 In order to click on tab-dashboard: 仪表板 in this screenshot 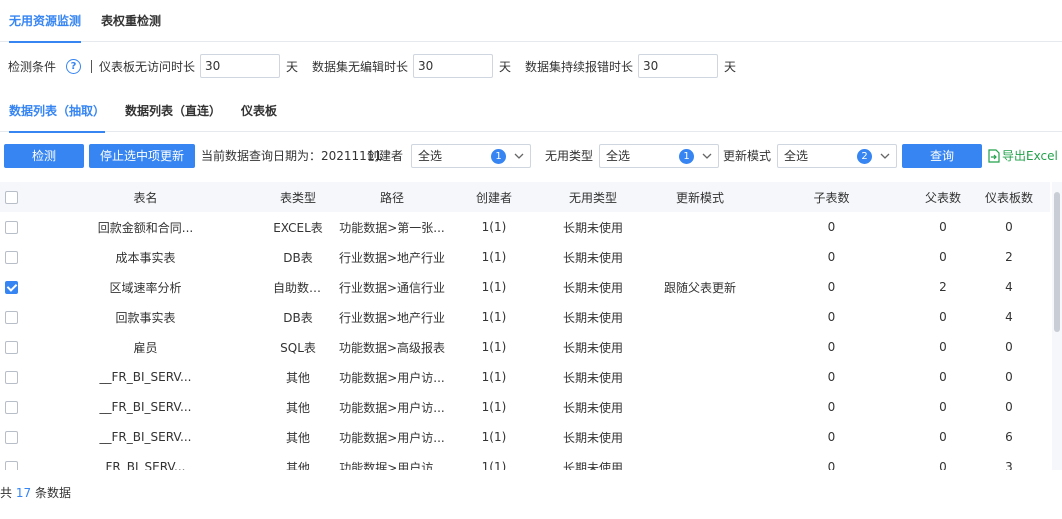, I will do `click(259, 112)`.